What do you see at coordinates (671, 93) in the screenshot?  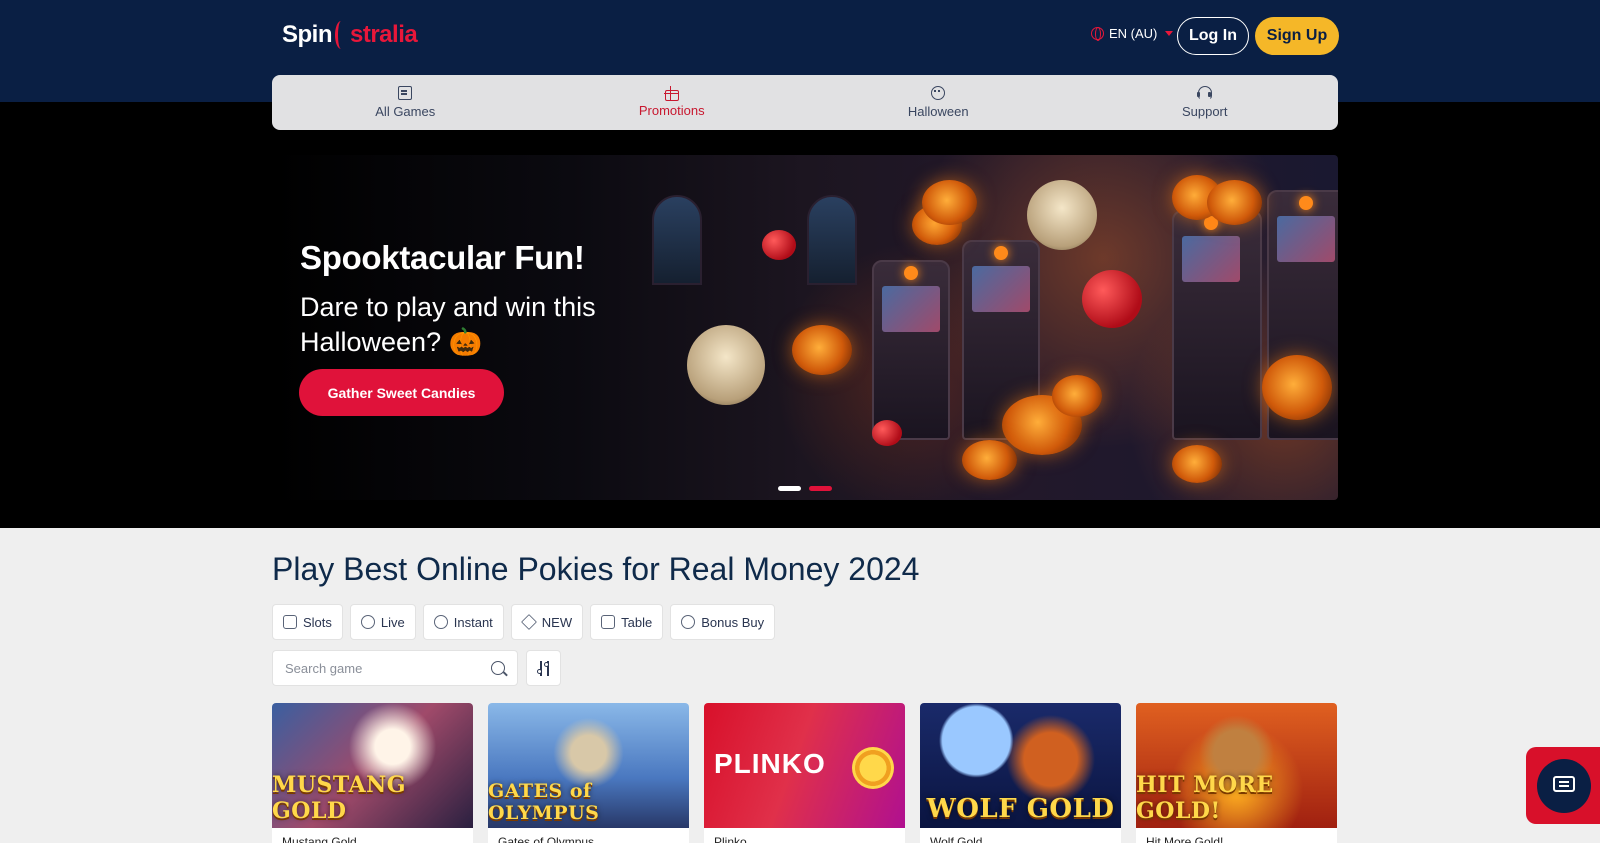 I see `gift-icon` at bounding box center [671, 93].